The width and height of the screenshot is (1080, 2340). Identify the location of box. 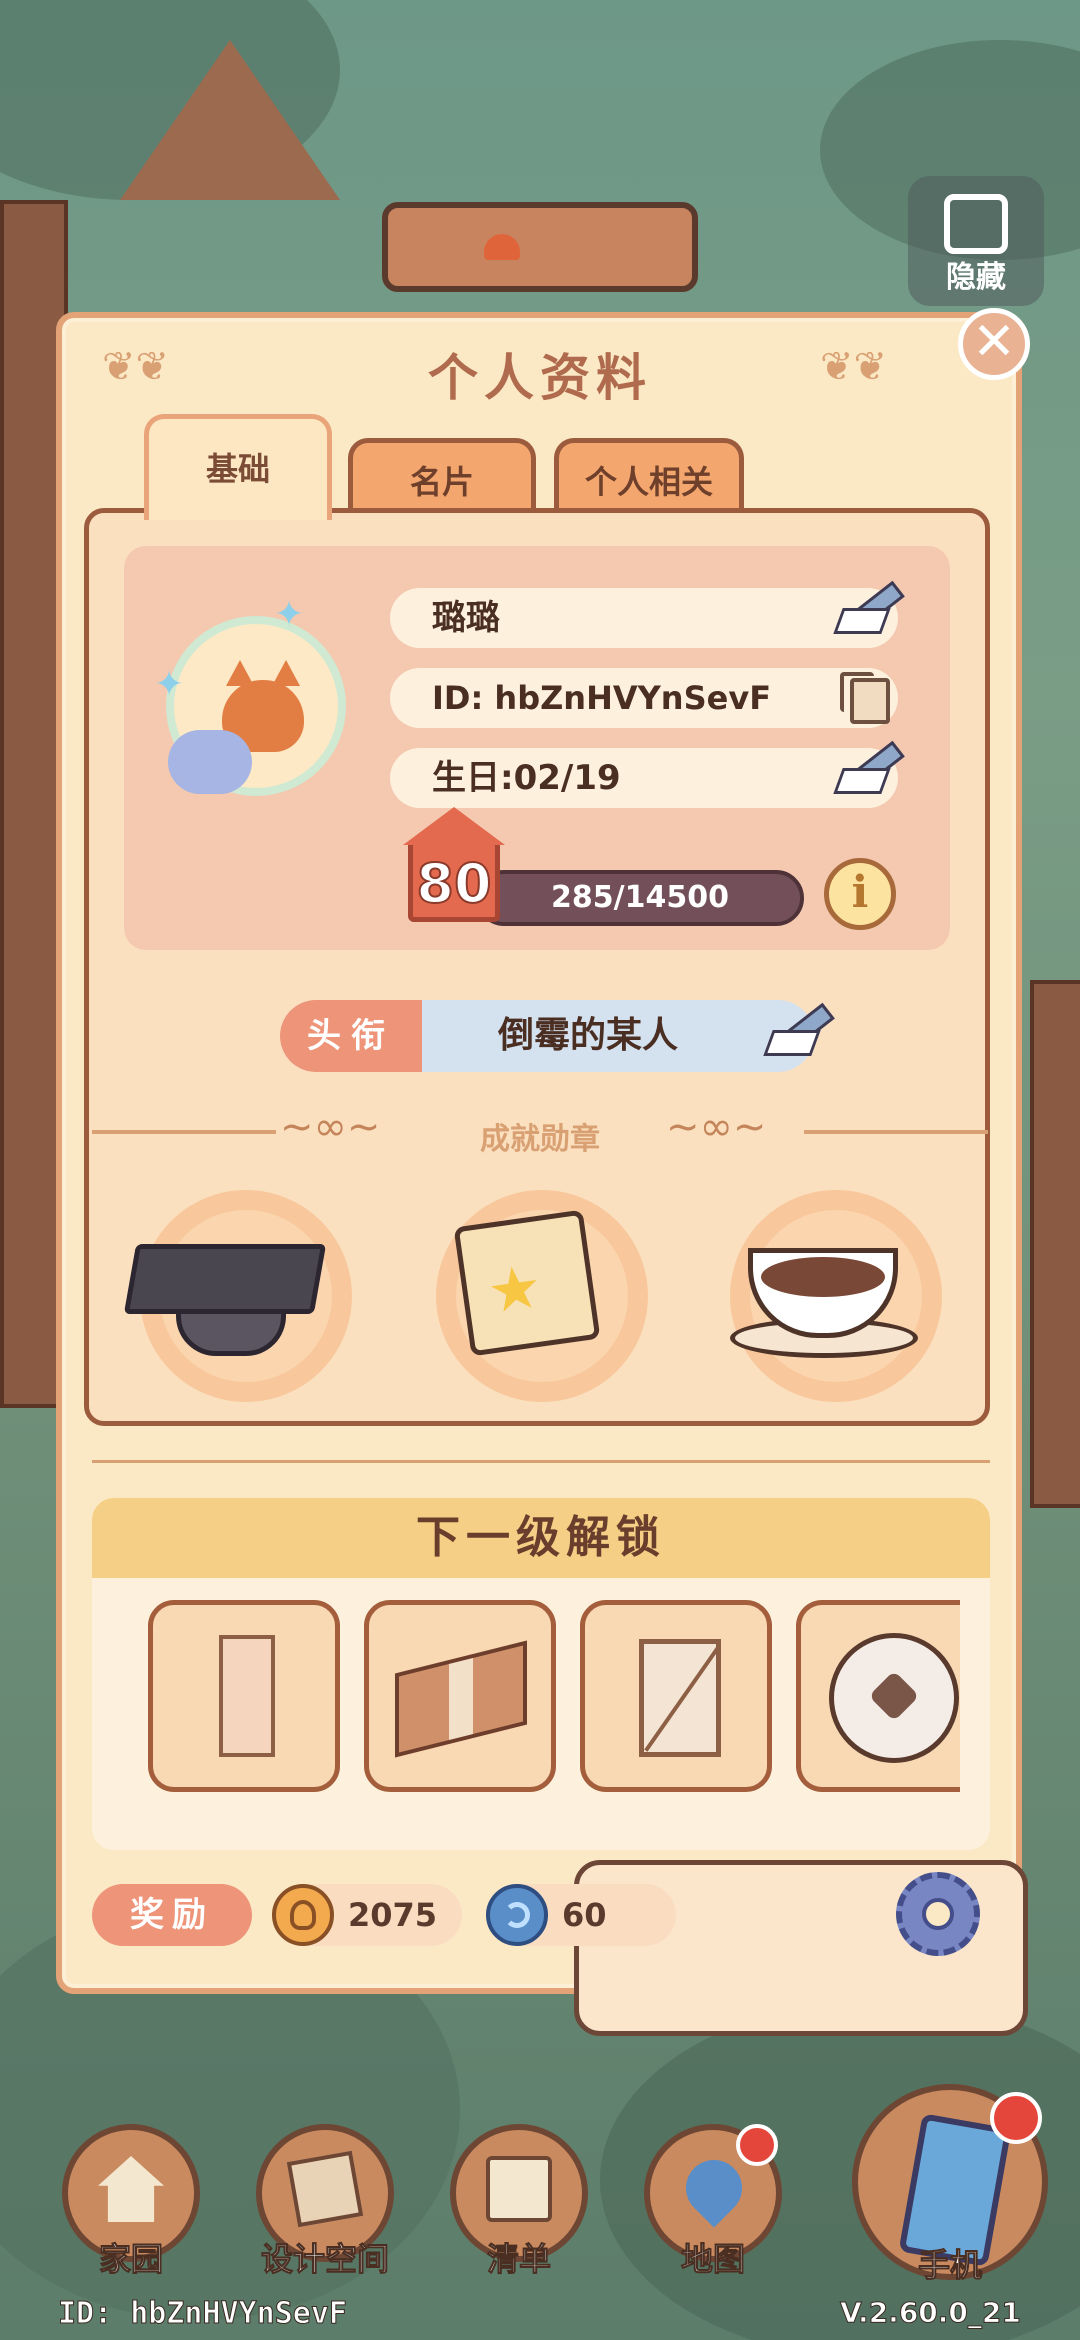
(461, 1699).